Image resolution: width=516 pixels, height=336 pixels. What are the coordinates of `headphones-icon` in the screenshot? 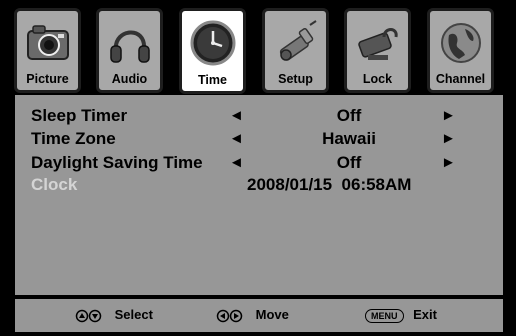 It's located at (129, 46).